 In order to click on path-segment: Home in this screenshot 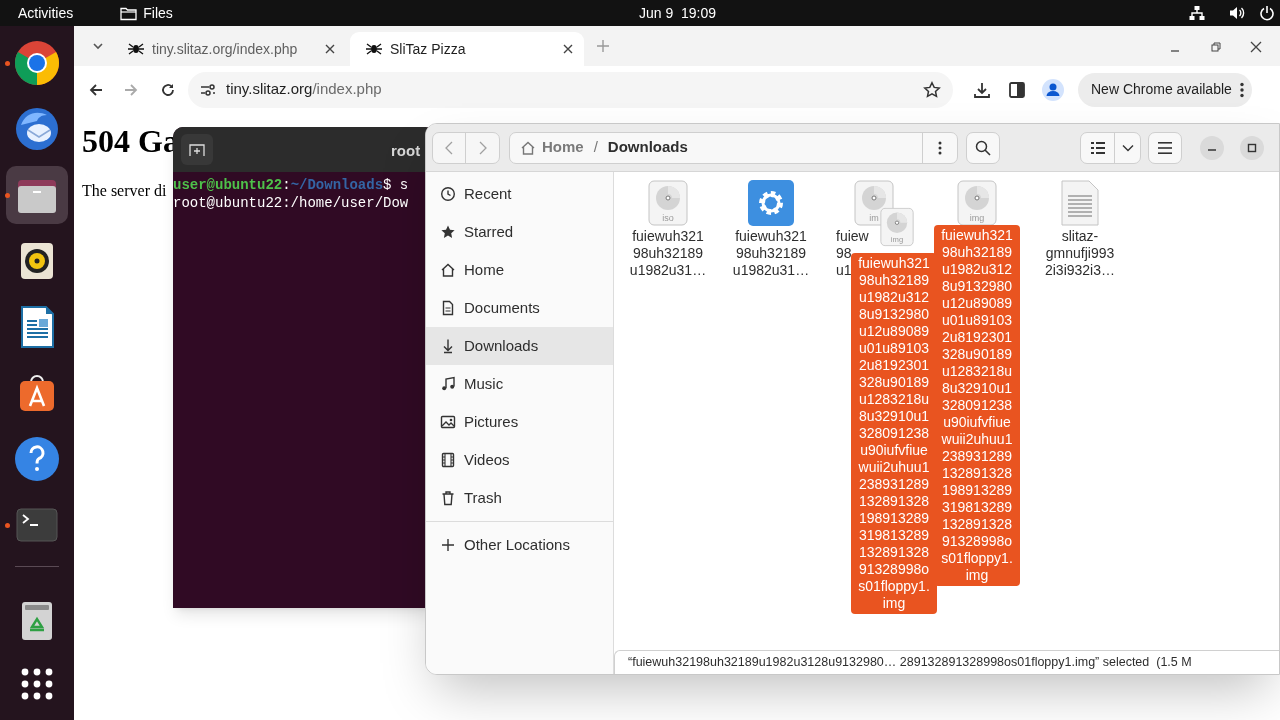, I will do `click(552, 147)`.